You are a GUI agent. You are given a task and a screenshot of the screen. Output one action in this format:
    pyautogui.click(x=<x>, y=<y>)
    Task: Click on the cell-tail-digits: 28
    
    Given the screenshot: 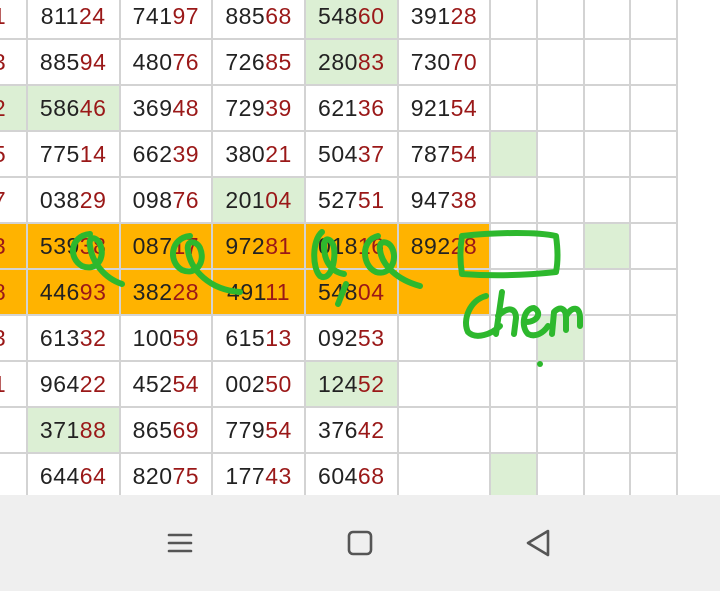 What is the action you would take?
    pyautogui.click(x=464, y=15)
    